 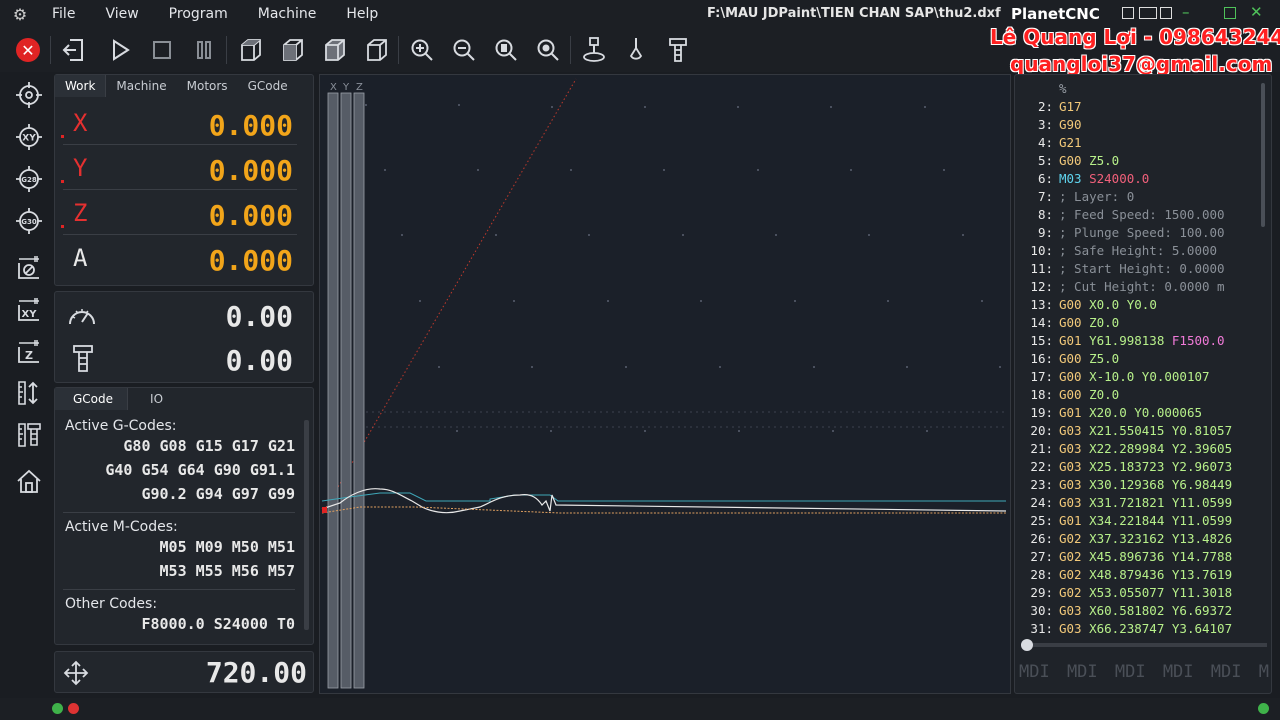 What do you see at coordinates (422, 50) in the screenshot?
I see `zoom-in-button` at bounding box center [422, 50].